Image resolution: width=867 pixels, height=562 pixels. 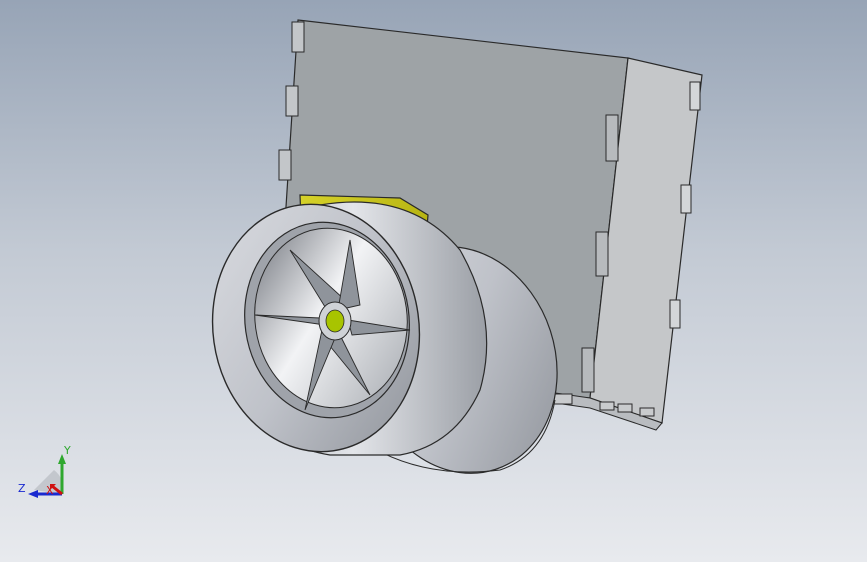 What do you see at coordinates (33, 494) in the screenshot?
I see `z-axis-arrowhead` at bounding box center [33, 494].